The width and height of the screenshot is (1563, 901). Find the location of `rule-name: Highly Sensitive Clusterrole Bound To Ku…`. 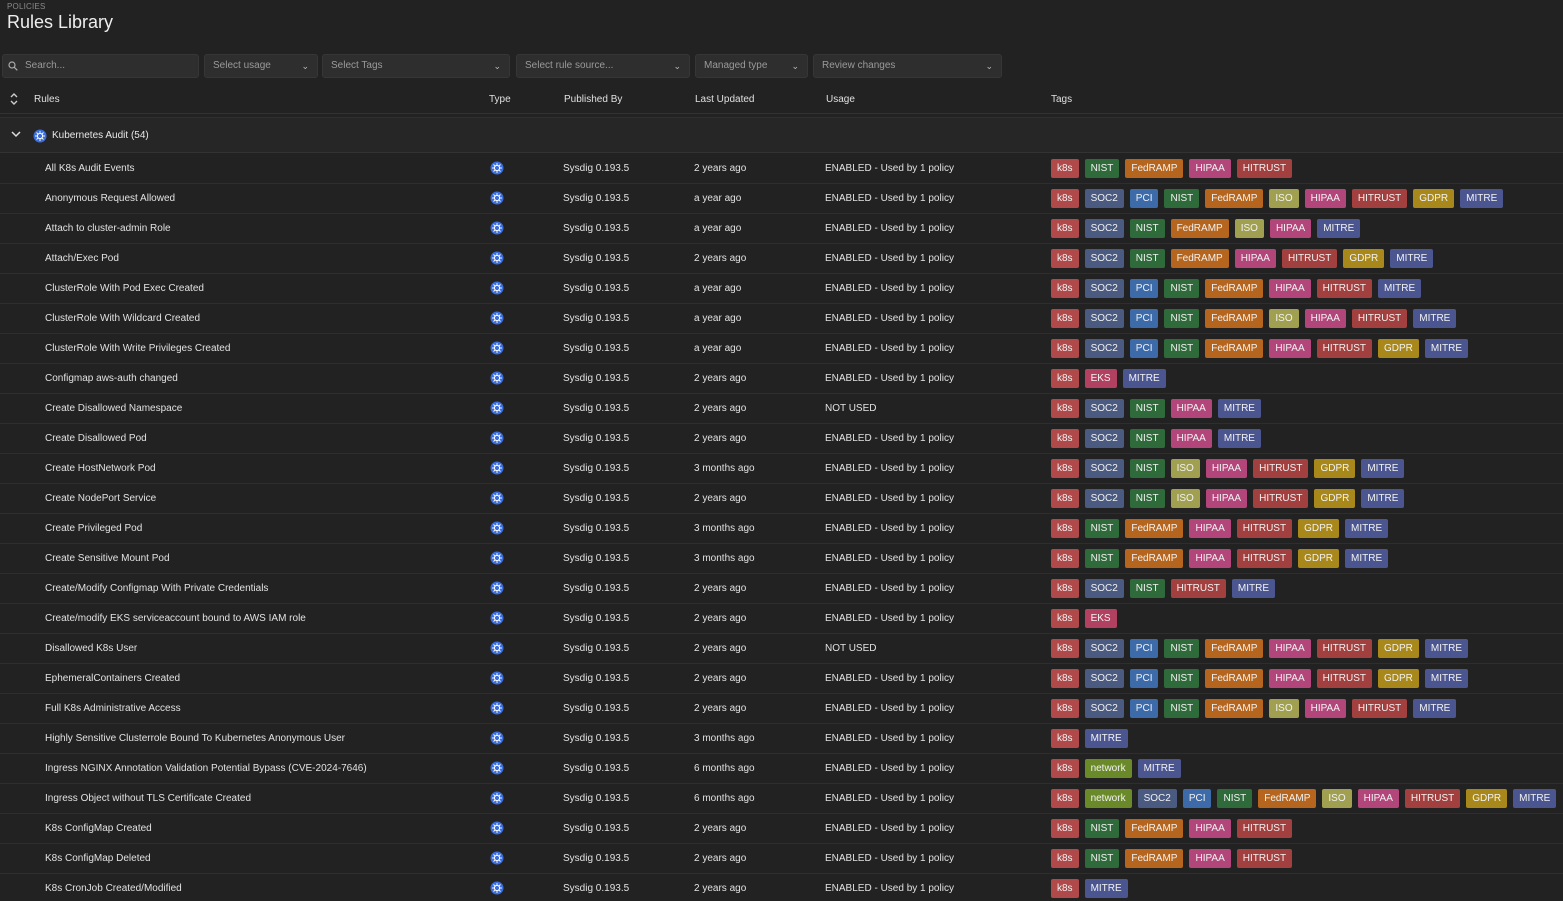

rule-name: Highly Sensitive Clusterrole Bound To Ku… is located at coordinates (195, 738).